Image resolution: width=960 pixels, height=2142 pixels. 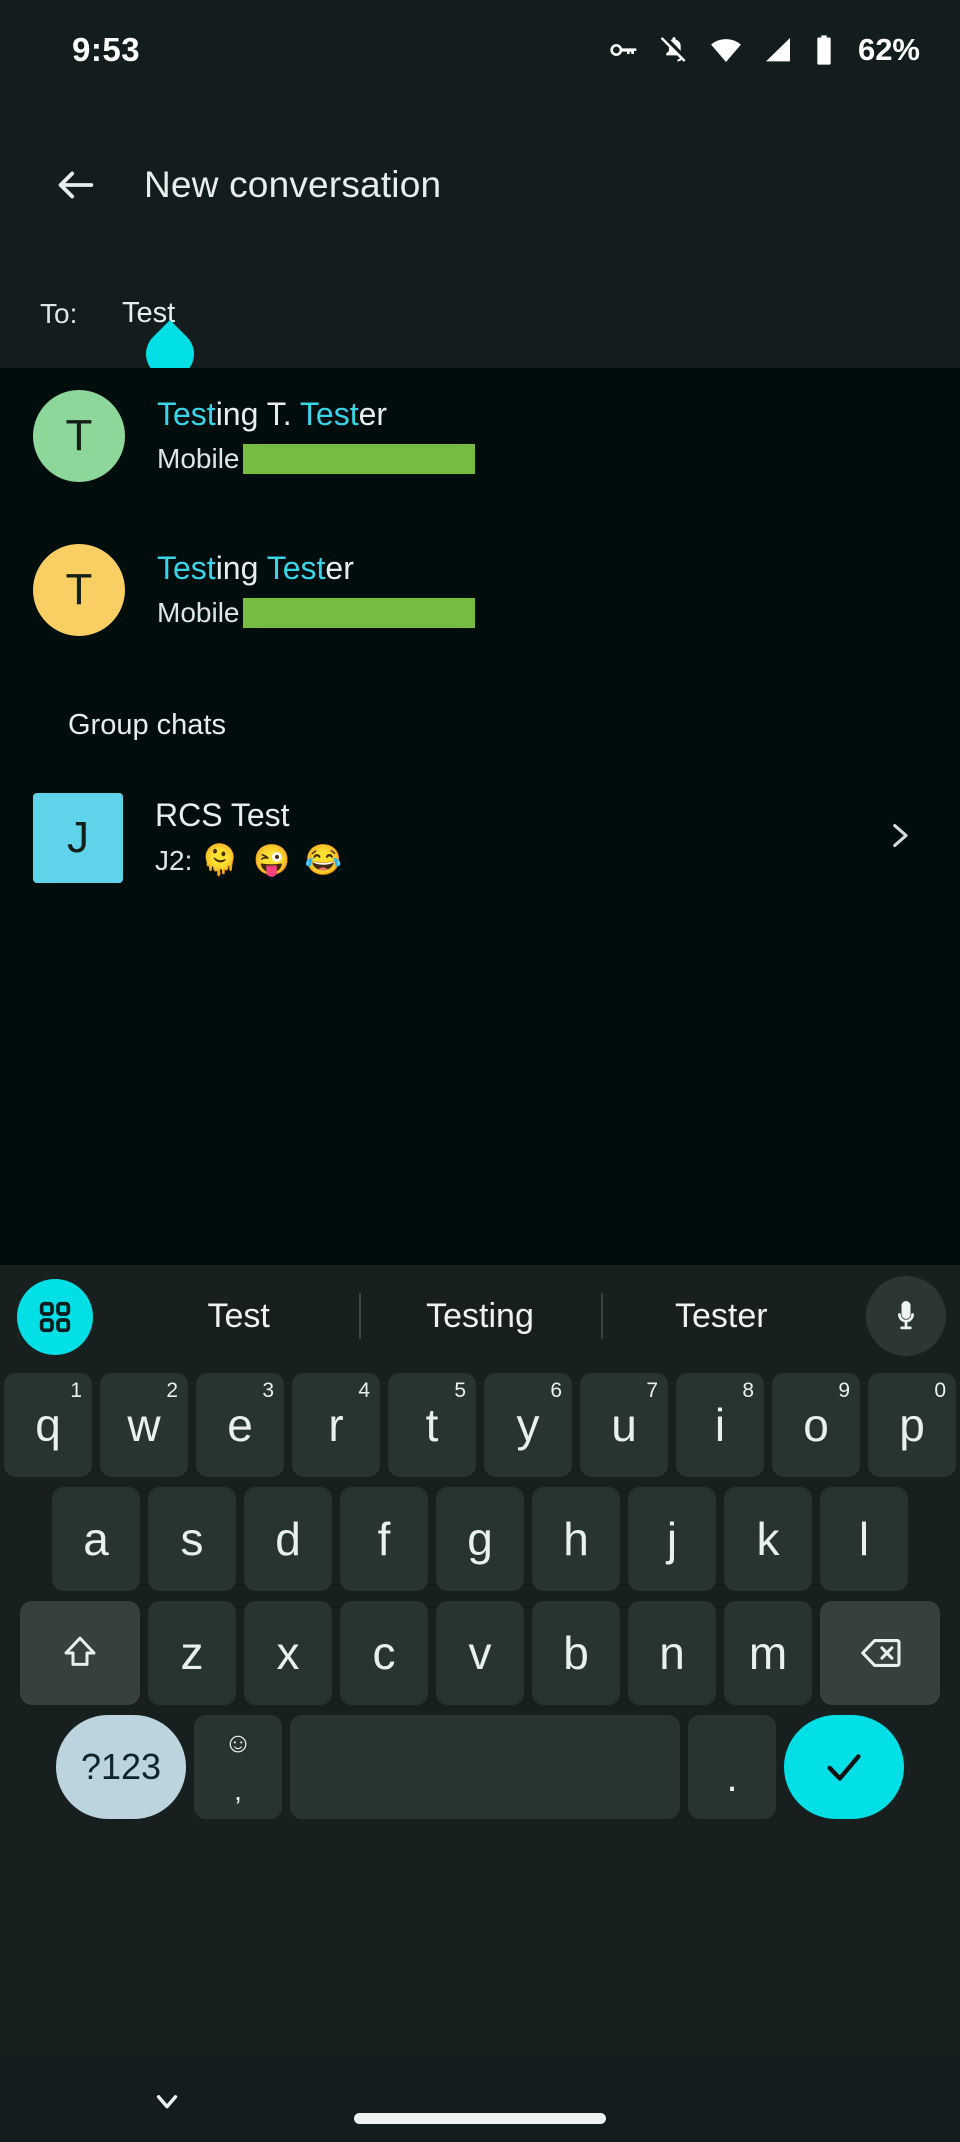 I want to click on key-q: 1q, so click(x=48, y=1425).